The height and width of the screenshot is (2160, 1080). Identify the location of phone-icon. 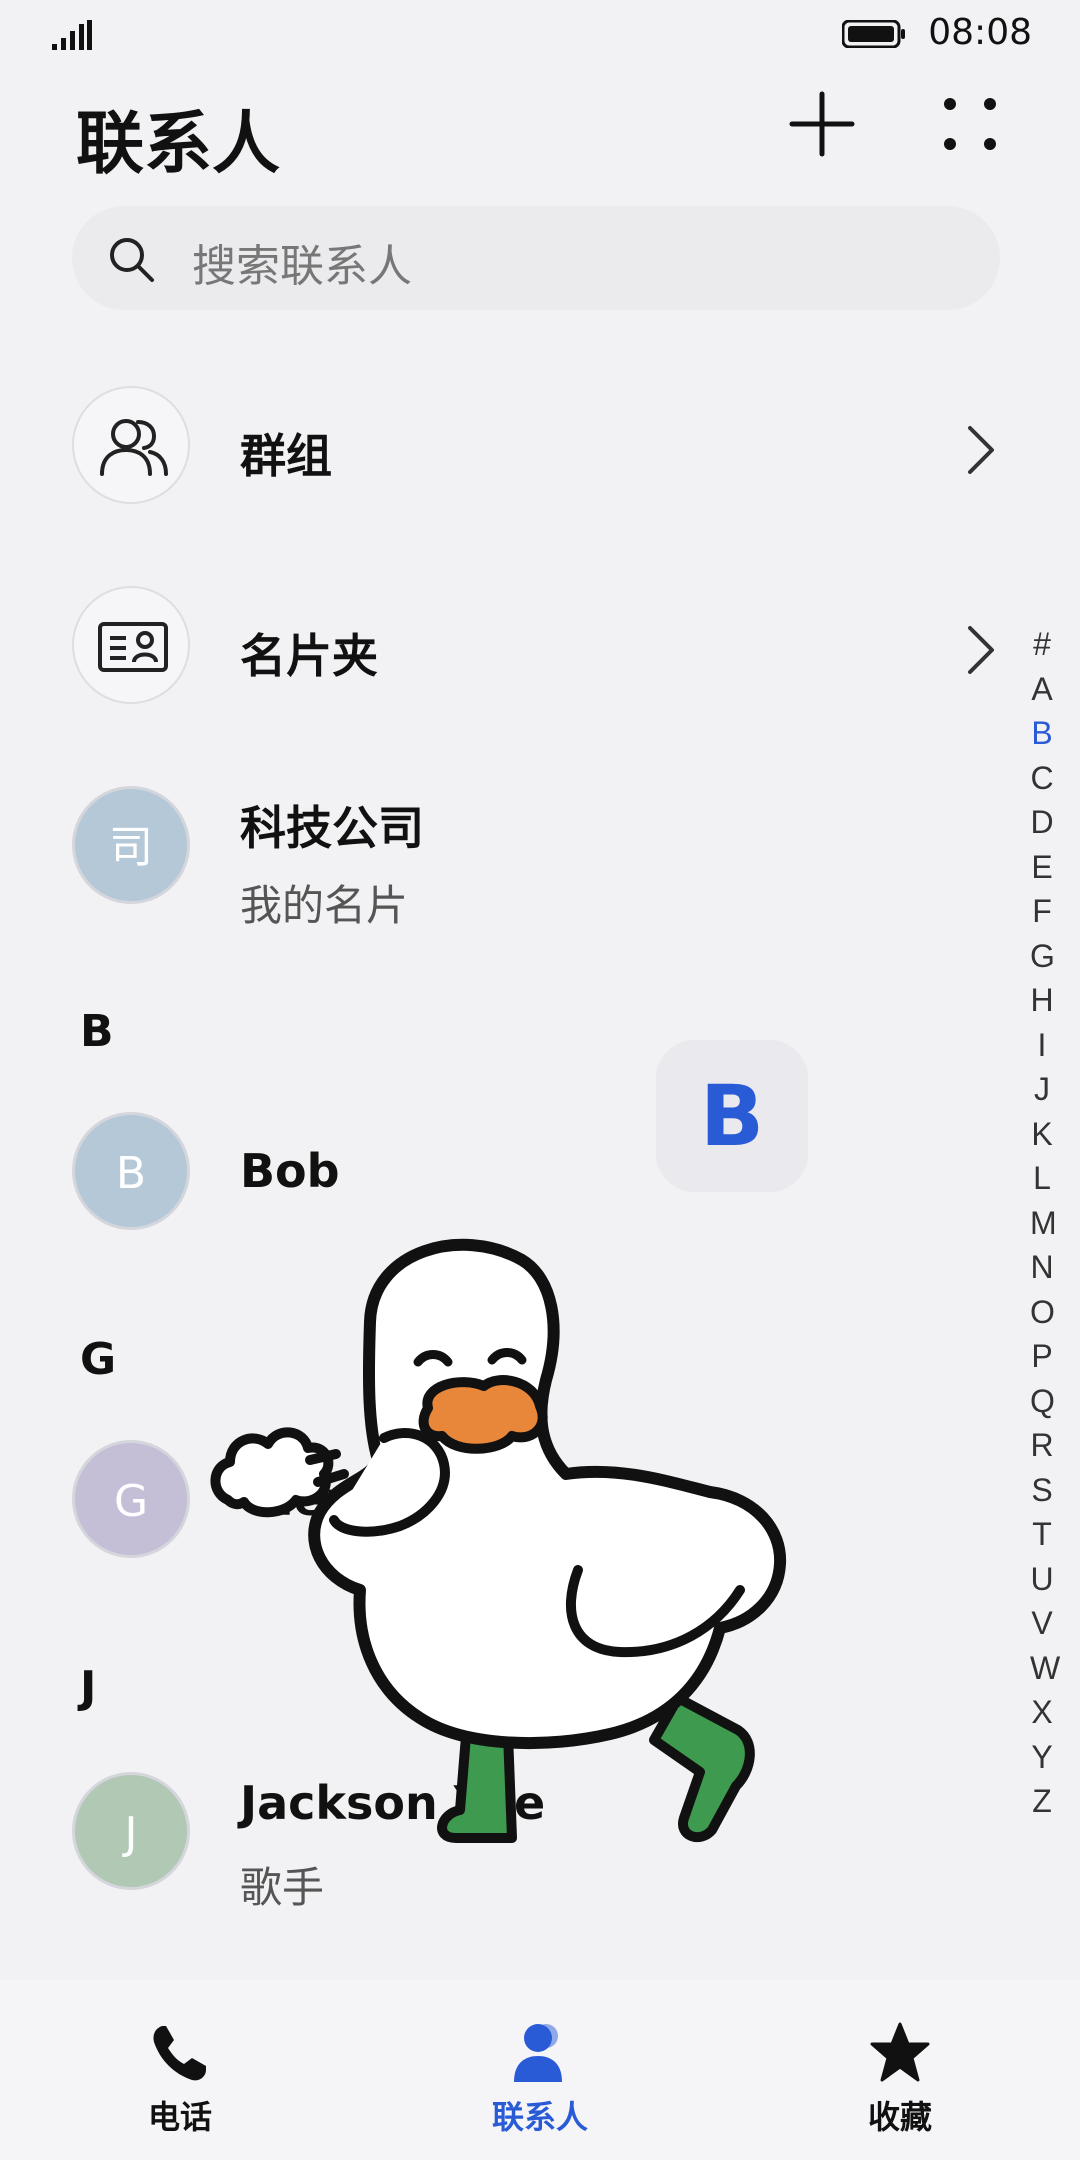
(179, 2053).